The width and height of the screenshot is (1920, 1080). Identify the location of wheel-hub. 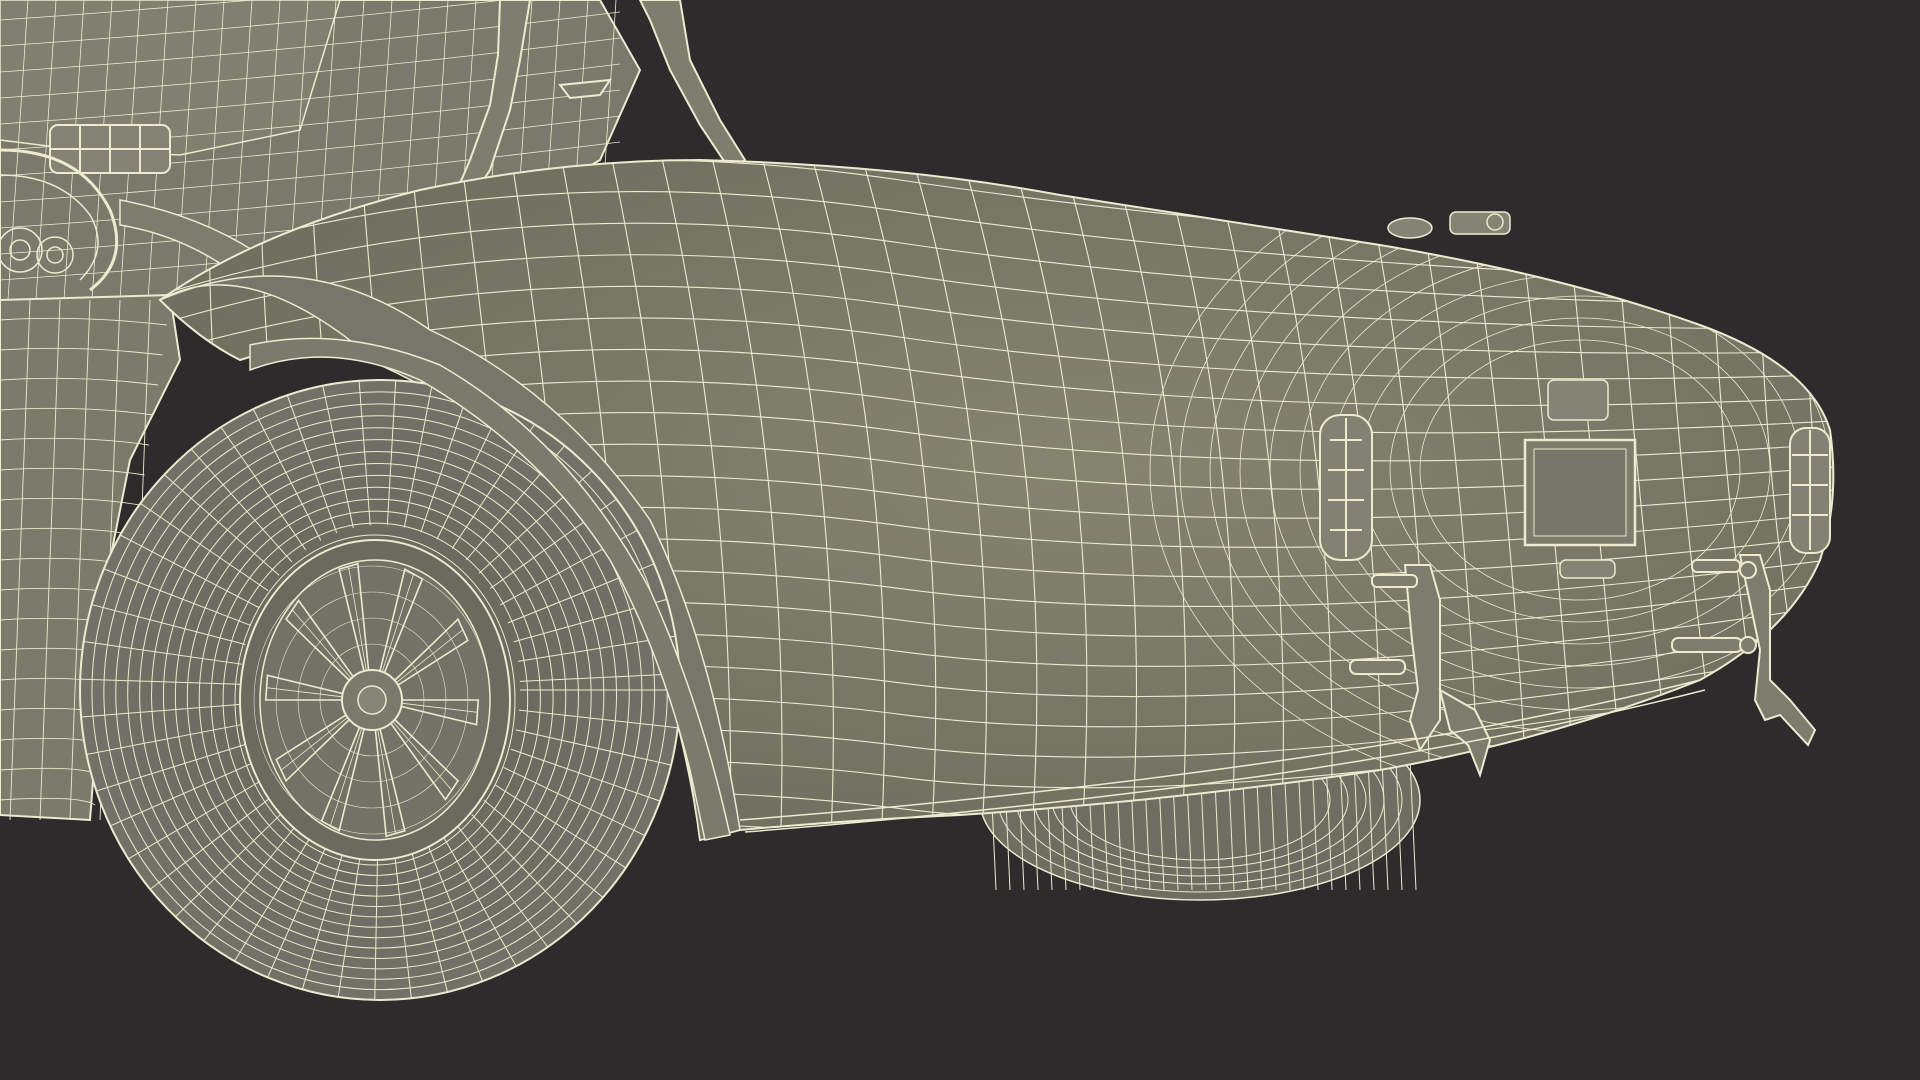
(372, 700).